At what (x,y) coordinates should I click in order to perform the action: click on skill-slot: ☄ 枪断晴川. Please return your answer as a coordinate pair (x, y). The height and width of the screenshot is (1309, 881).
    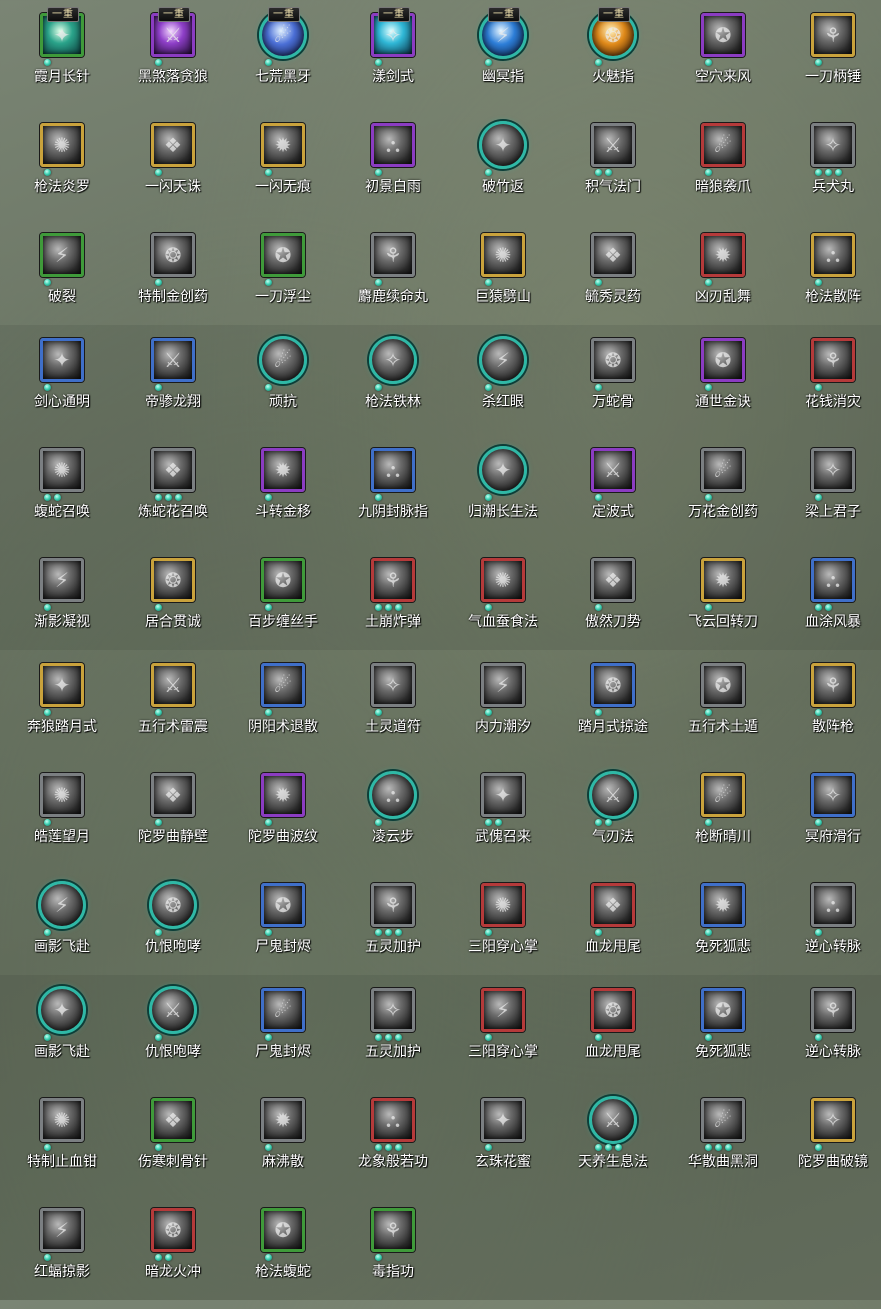
    Looking at the image, I should click on (723, 819).